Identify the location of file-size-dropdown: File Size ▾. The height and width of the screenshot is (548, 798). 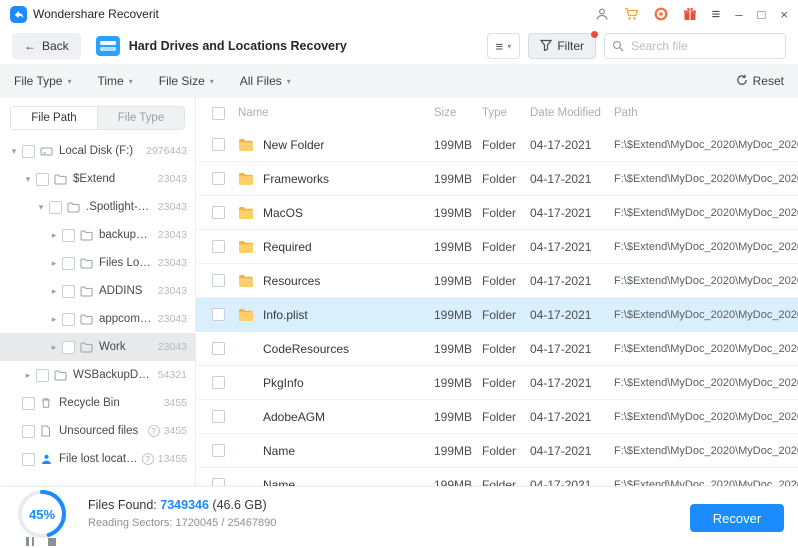
(186, 81).